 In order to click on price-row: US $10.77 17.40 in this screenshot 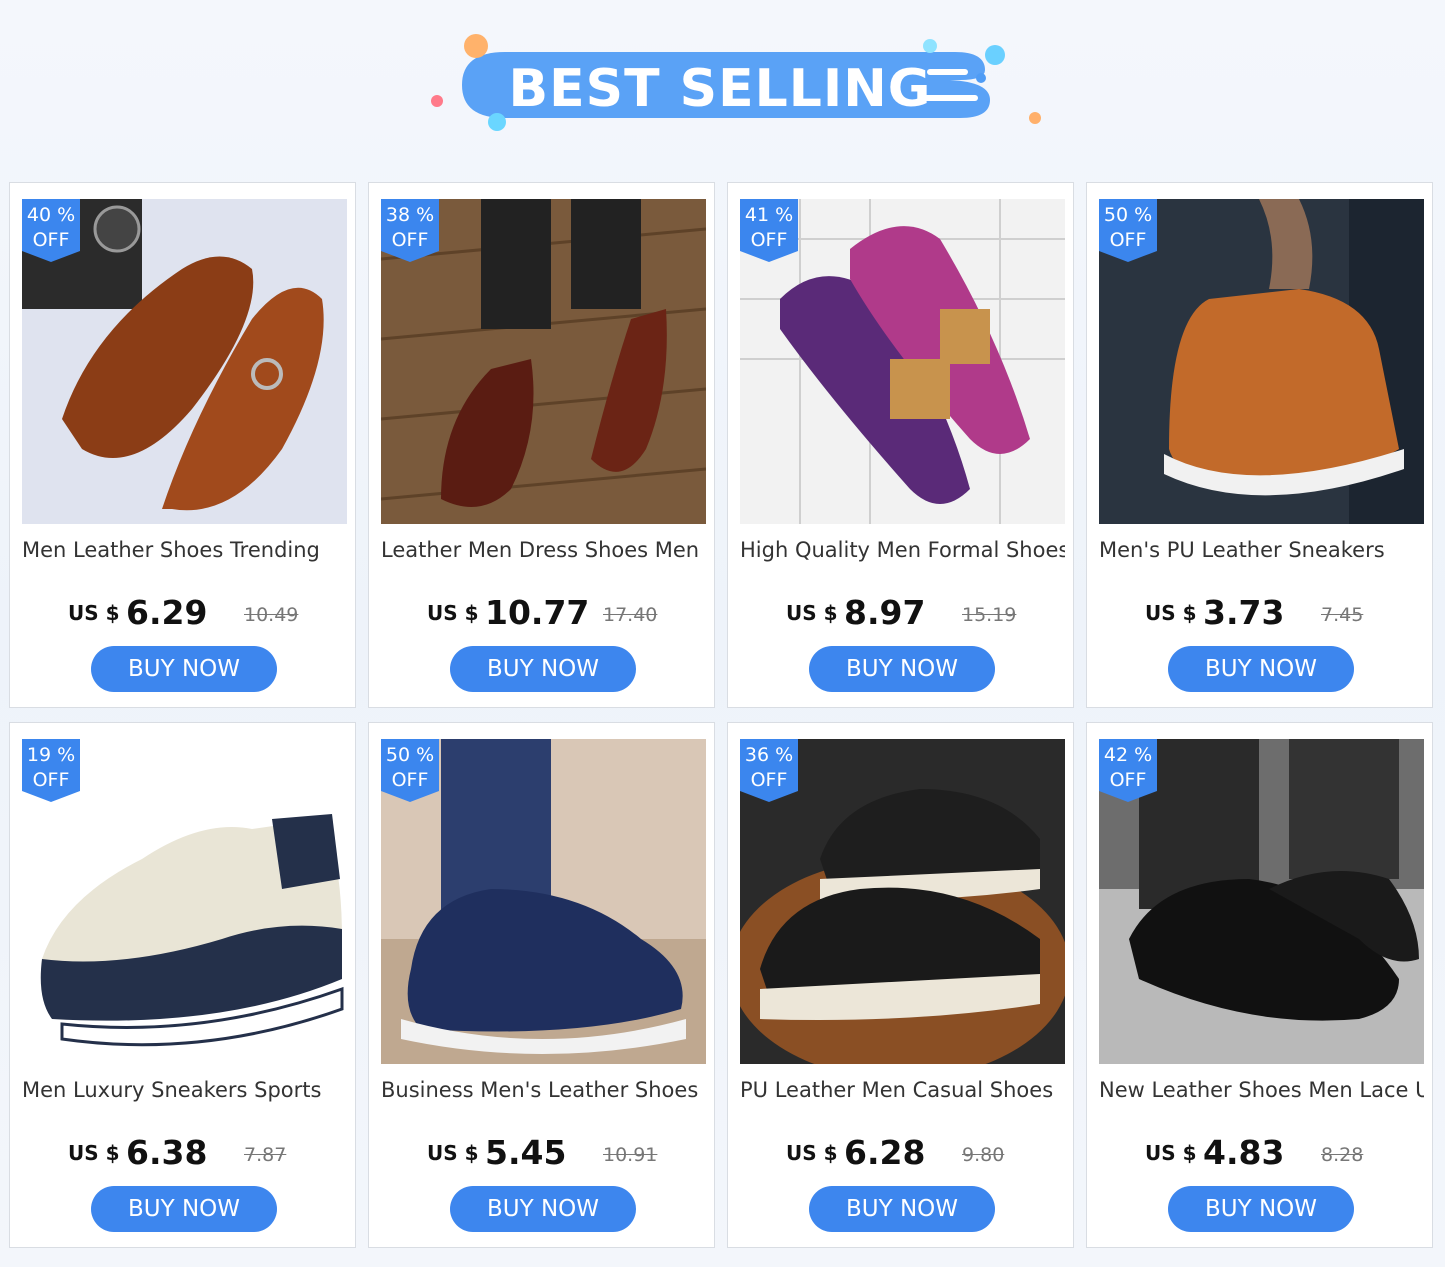, I will do `click(542, 611)`.